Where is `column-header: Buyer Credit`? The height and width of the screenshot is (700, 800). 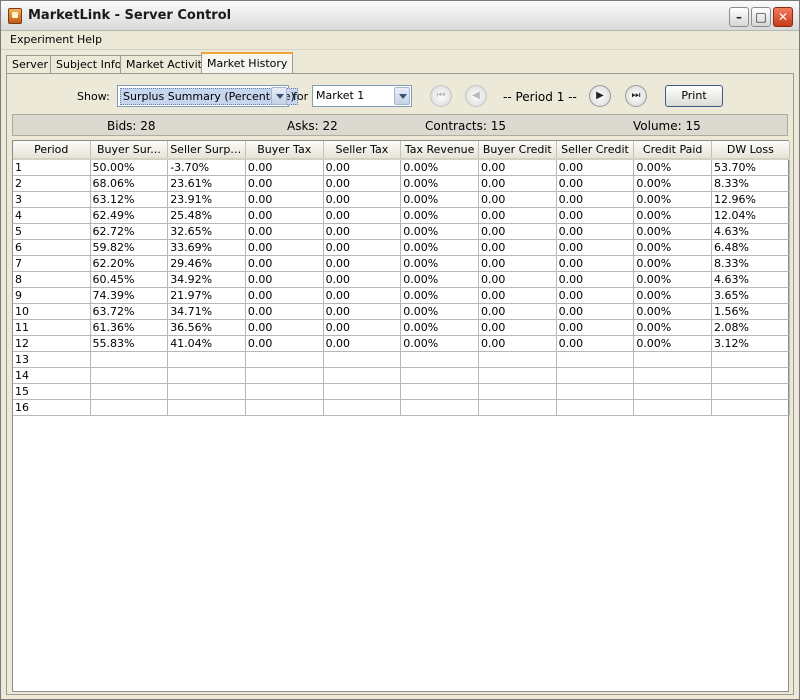
column-header: Buyer Credit is located at coordinates (517, 150).